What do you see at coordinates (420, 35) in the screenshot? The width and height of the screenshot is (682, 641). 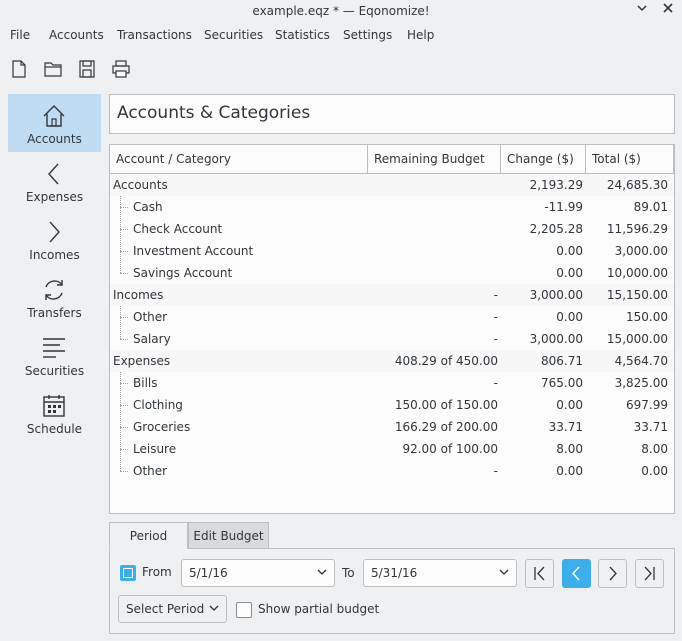 I see `menu-help: Help` at bounding box center [420, 35].